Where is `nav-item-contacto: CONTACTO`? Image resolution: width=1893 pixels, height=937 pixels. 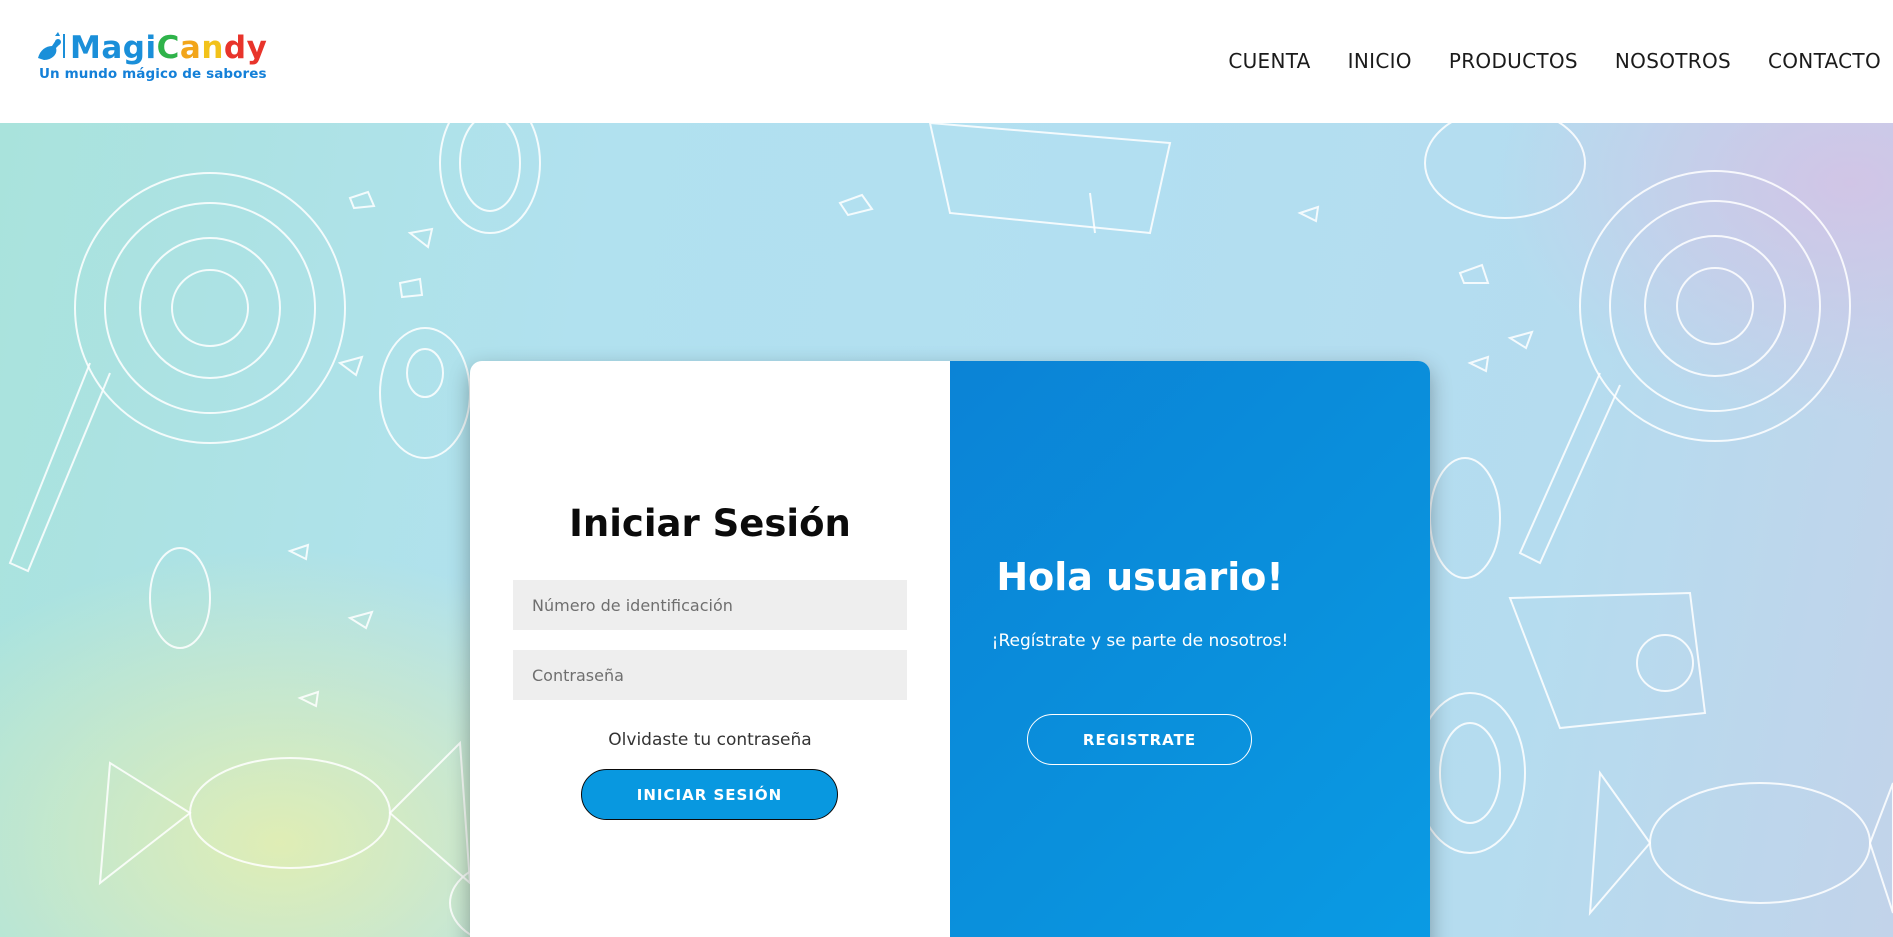
nav-item-contacto: CONTACTO is located at coordinates (1824, 62).